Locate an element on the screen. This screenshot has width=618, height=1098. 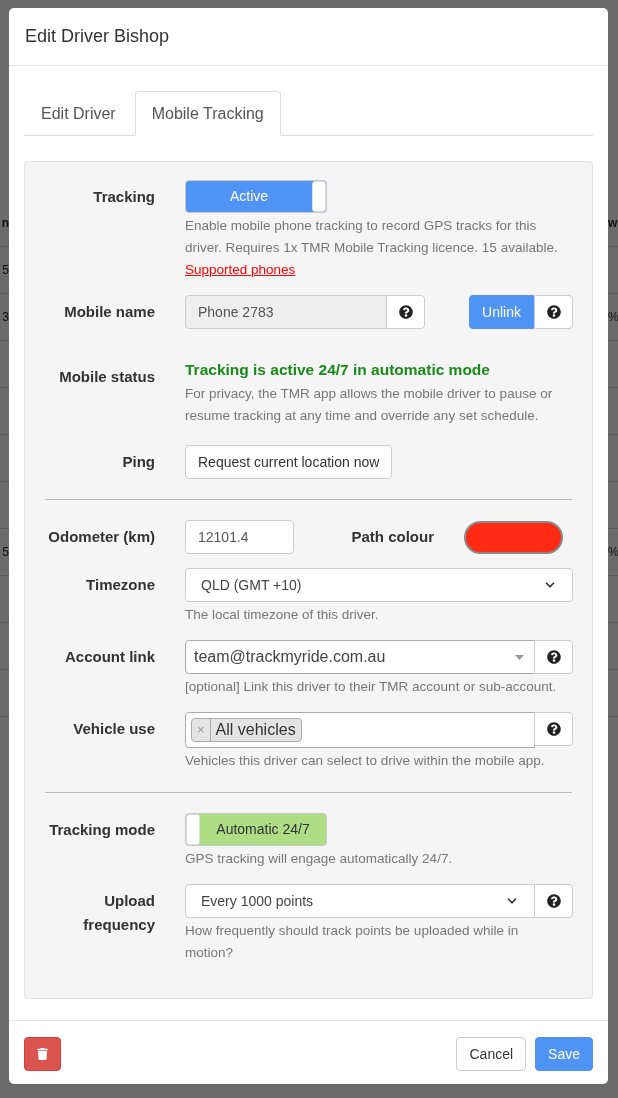
help-text: [optional] Link this driver to their TMR account or sub-account. is located at coordinates (371, 687).